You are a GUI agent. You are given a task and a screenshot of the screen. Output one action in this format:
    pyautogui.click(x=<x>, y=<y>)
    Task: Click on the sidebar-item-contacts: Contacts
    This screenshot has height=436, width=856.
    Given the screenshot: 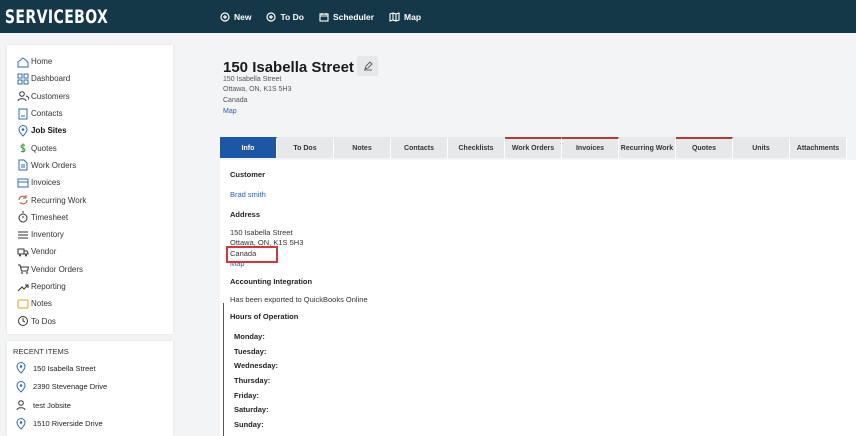 What is the action you would take?
    pyautogui.click(x=90, y=113)
    